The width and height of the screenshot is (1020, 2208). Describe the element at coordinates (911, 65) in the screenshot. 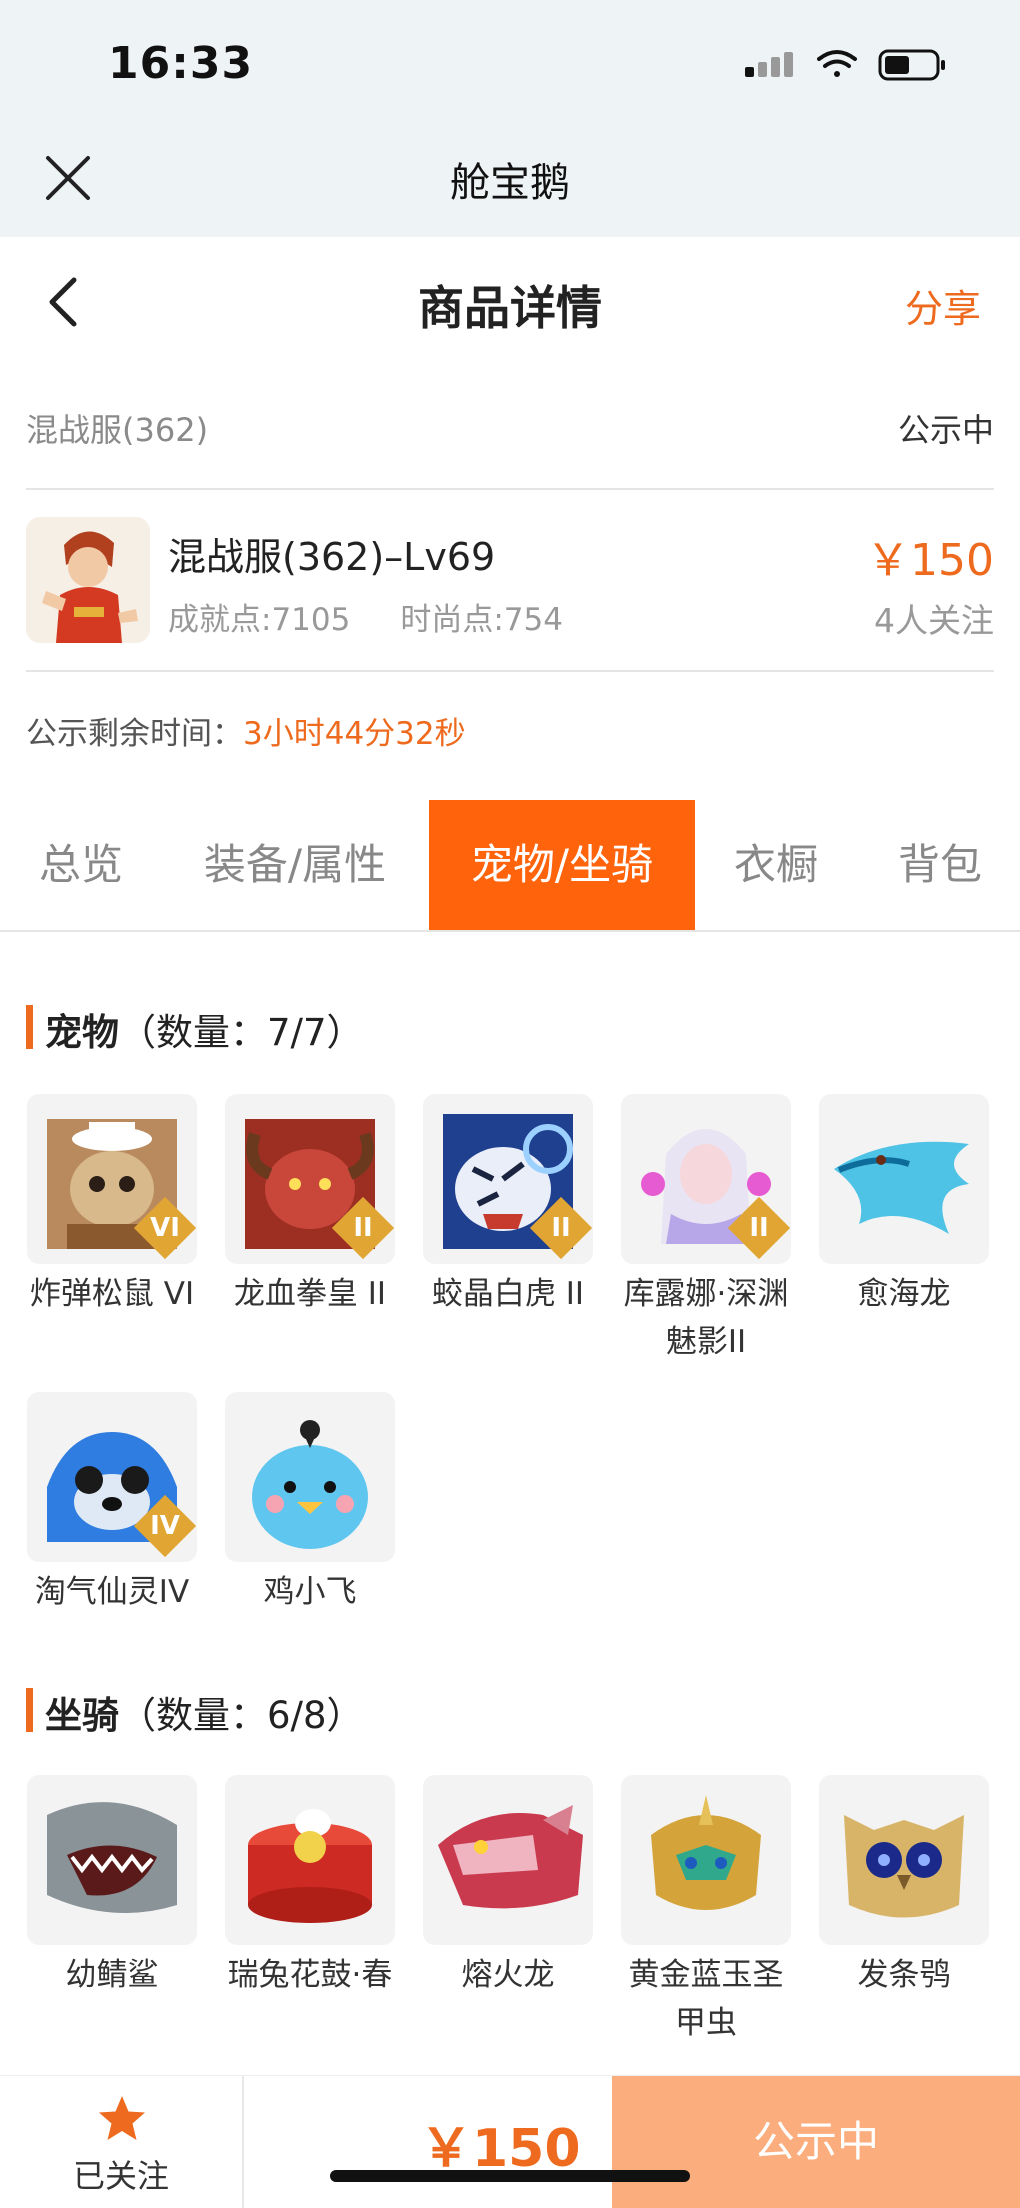

I see `battery-icon` at that location.